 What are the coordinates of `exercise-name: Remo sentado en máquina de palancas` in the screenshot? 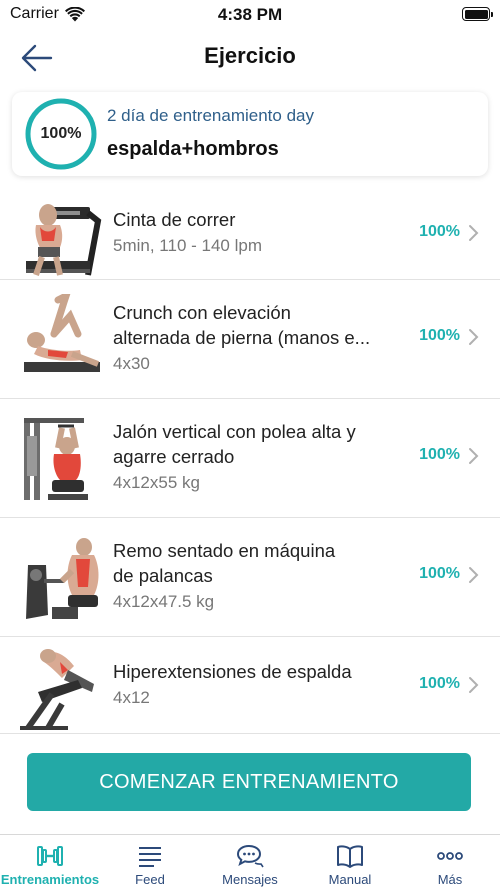 It's located at (224, 563).